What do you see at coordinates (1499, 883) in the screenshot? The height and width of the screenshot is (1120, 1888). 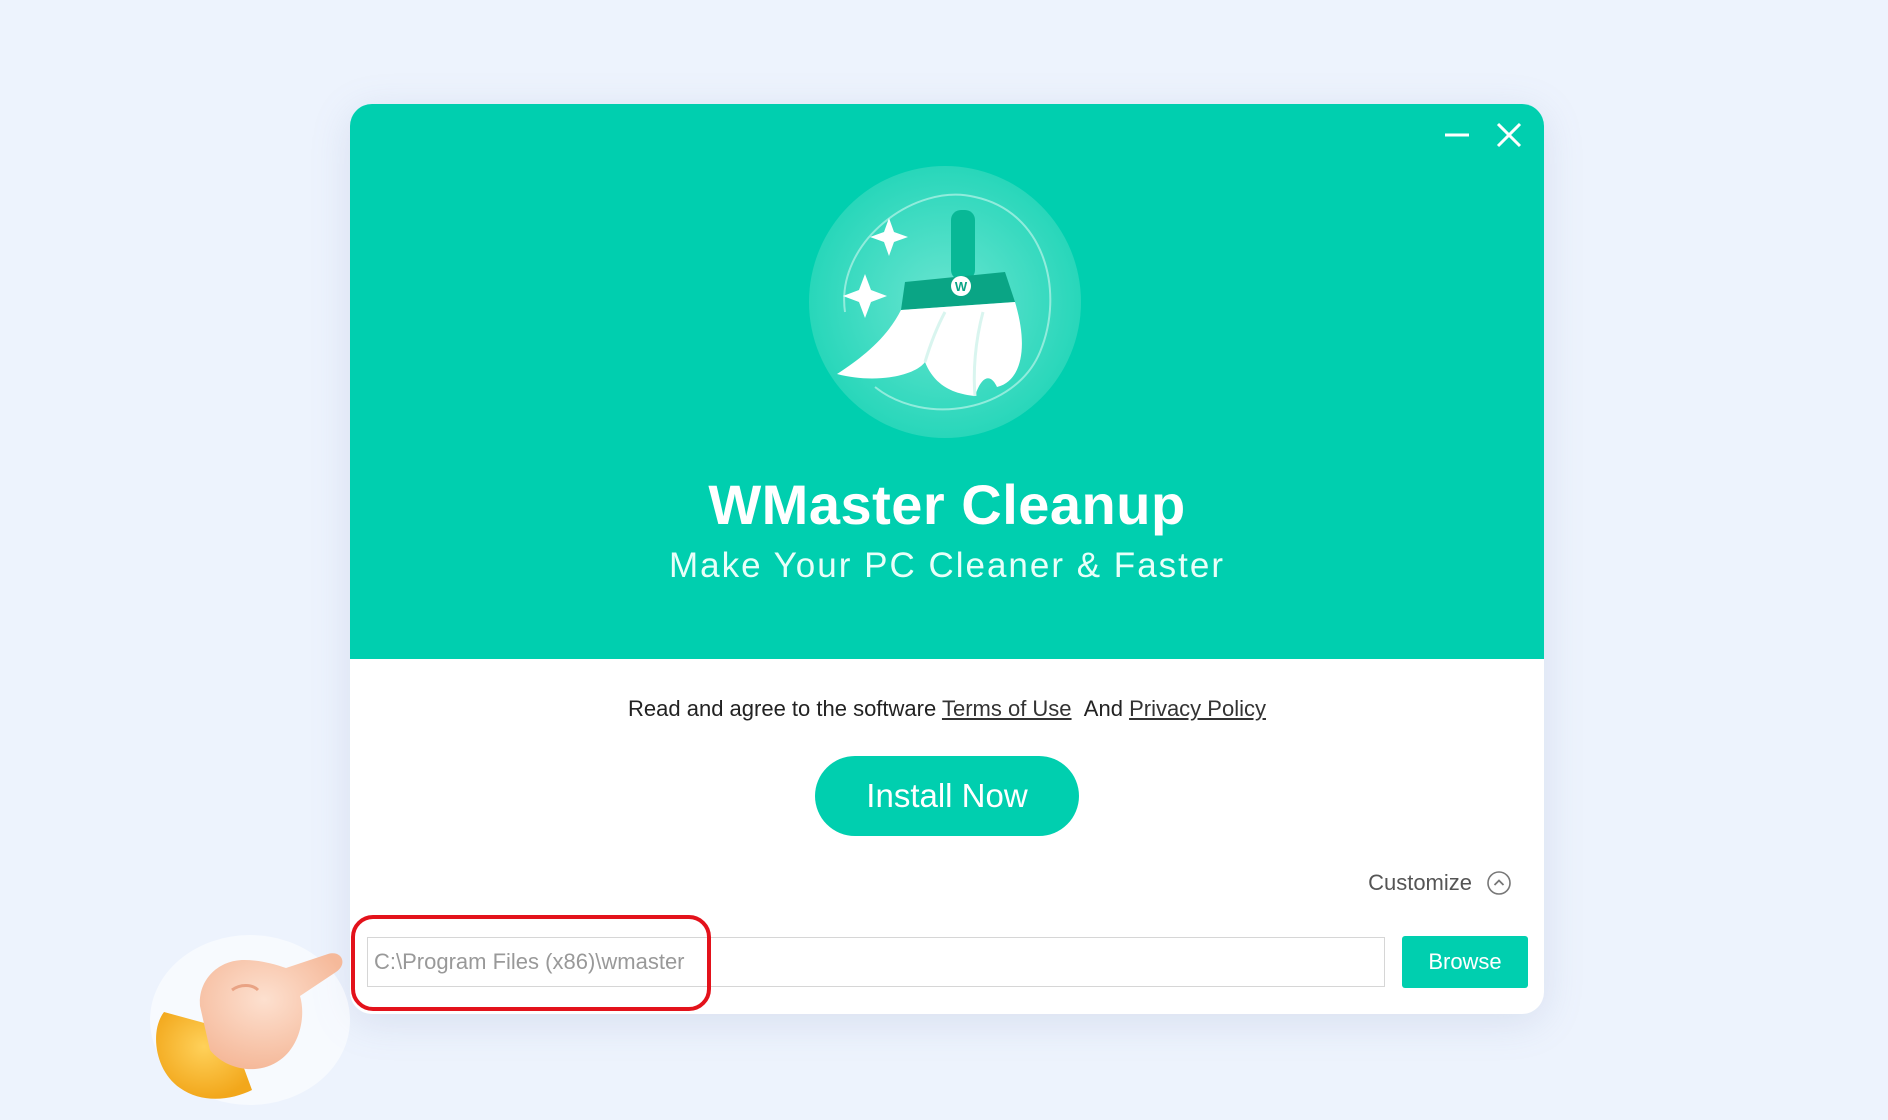 I see `chevron-up-icon` at bounding box center [1499, 883].